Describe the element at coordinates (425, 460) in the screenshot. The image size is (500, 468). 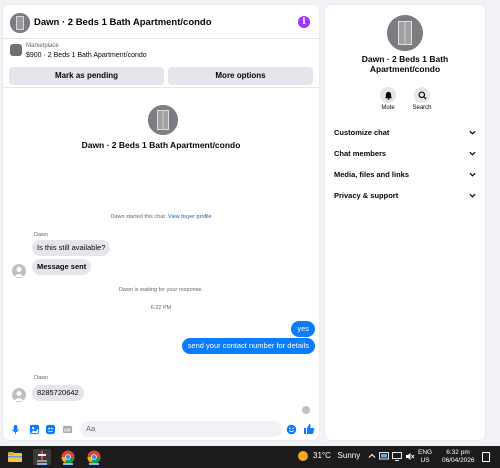
I see `region-code: US` at that location.